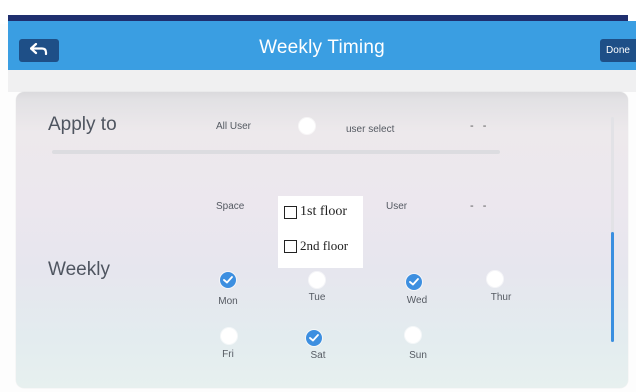 The width and height of the screenshot is (636, 392). I want to click on day-fri-label: Fri, so click(228, 354).